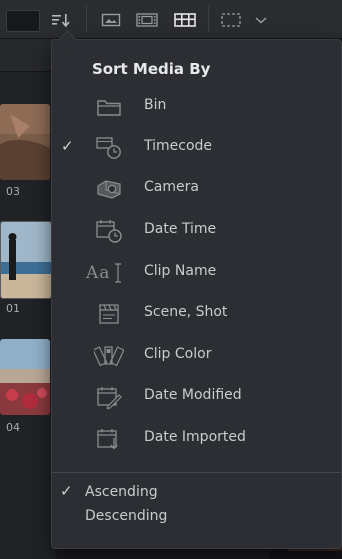  What do you see at coordinates (180, 271) in the screenshot?
I see `sort-option-label: Clip Name` at bounding box center [180, 271].